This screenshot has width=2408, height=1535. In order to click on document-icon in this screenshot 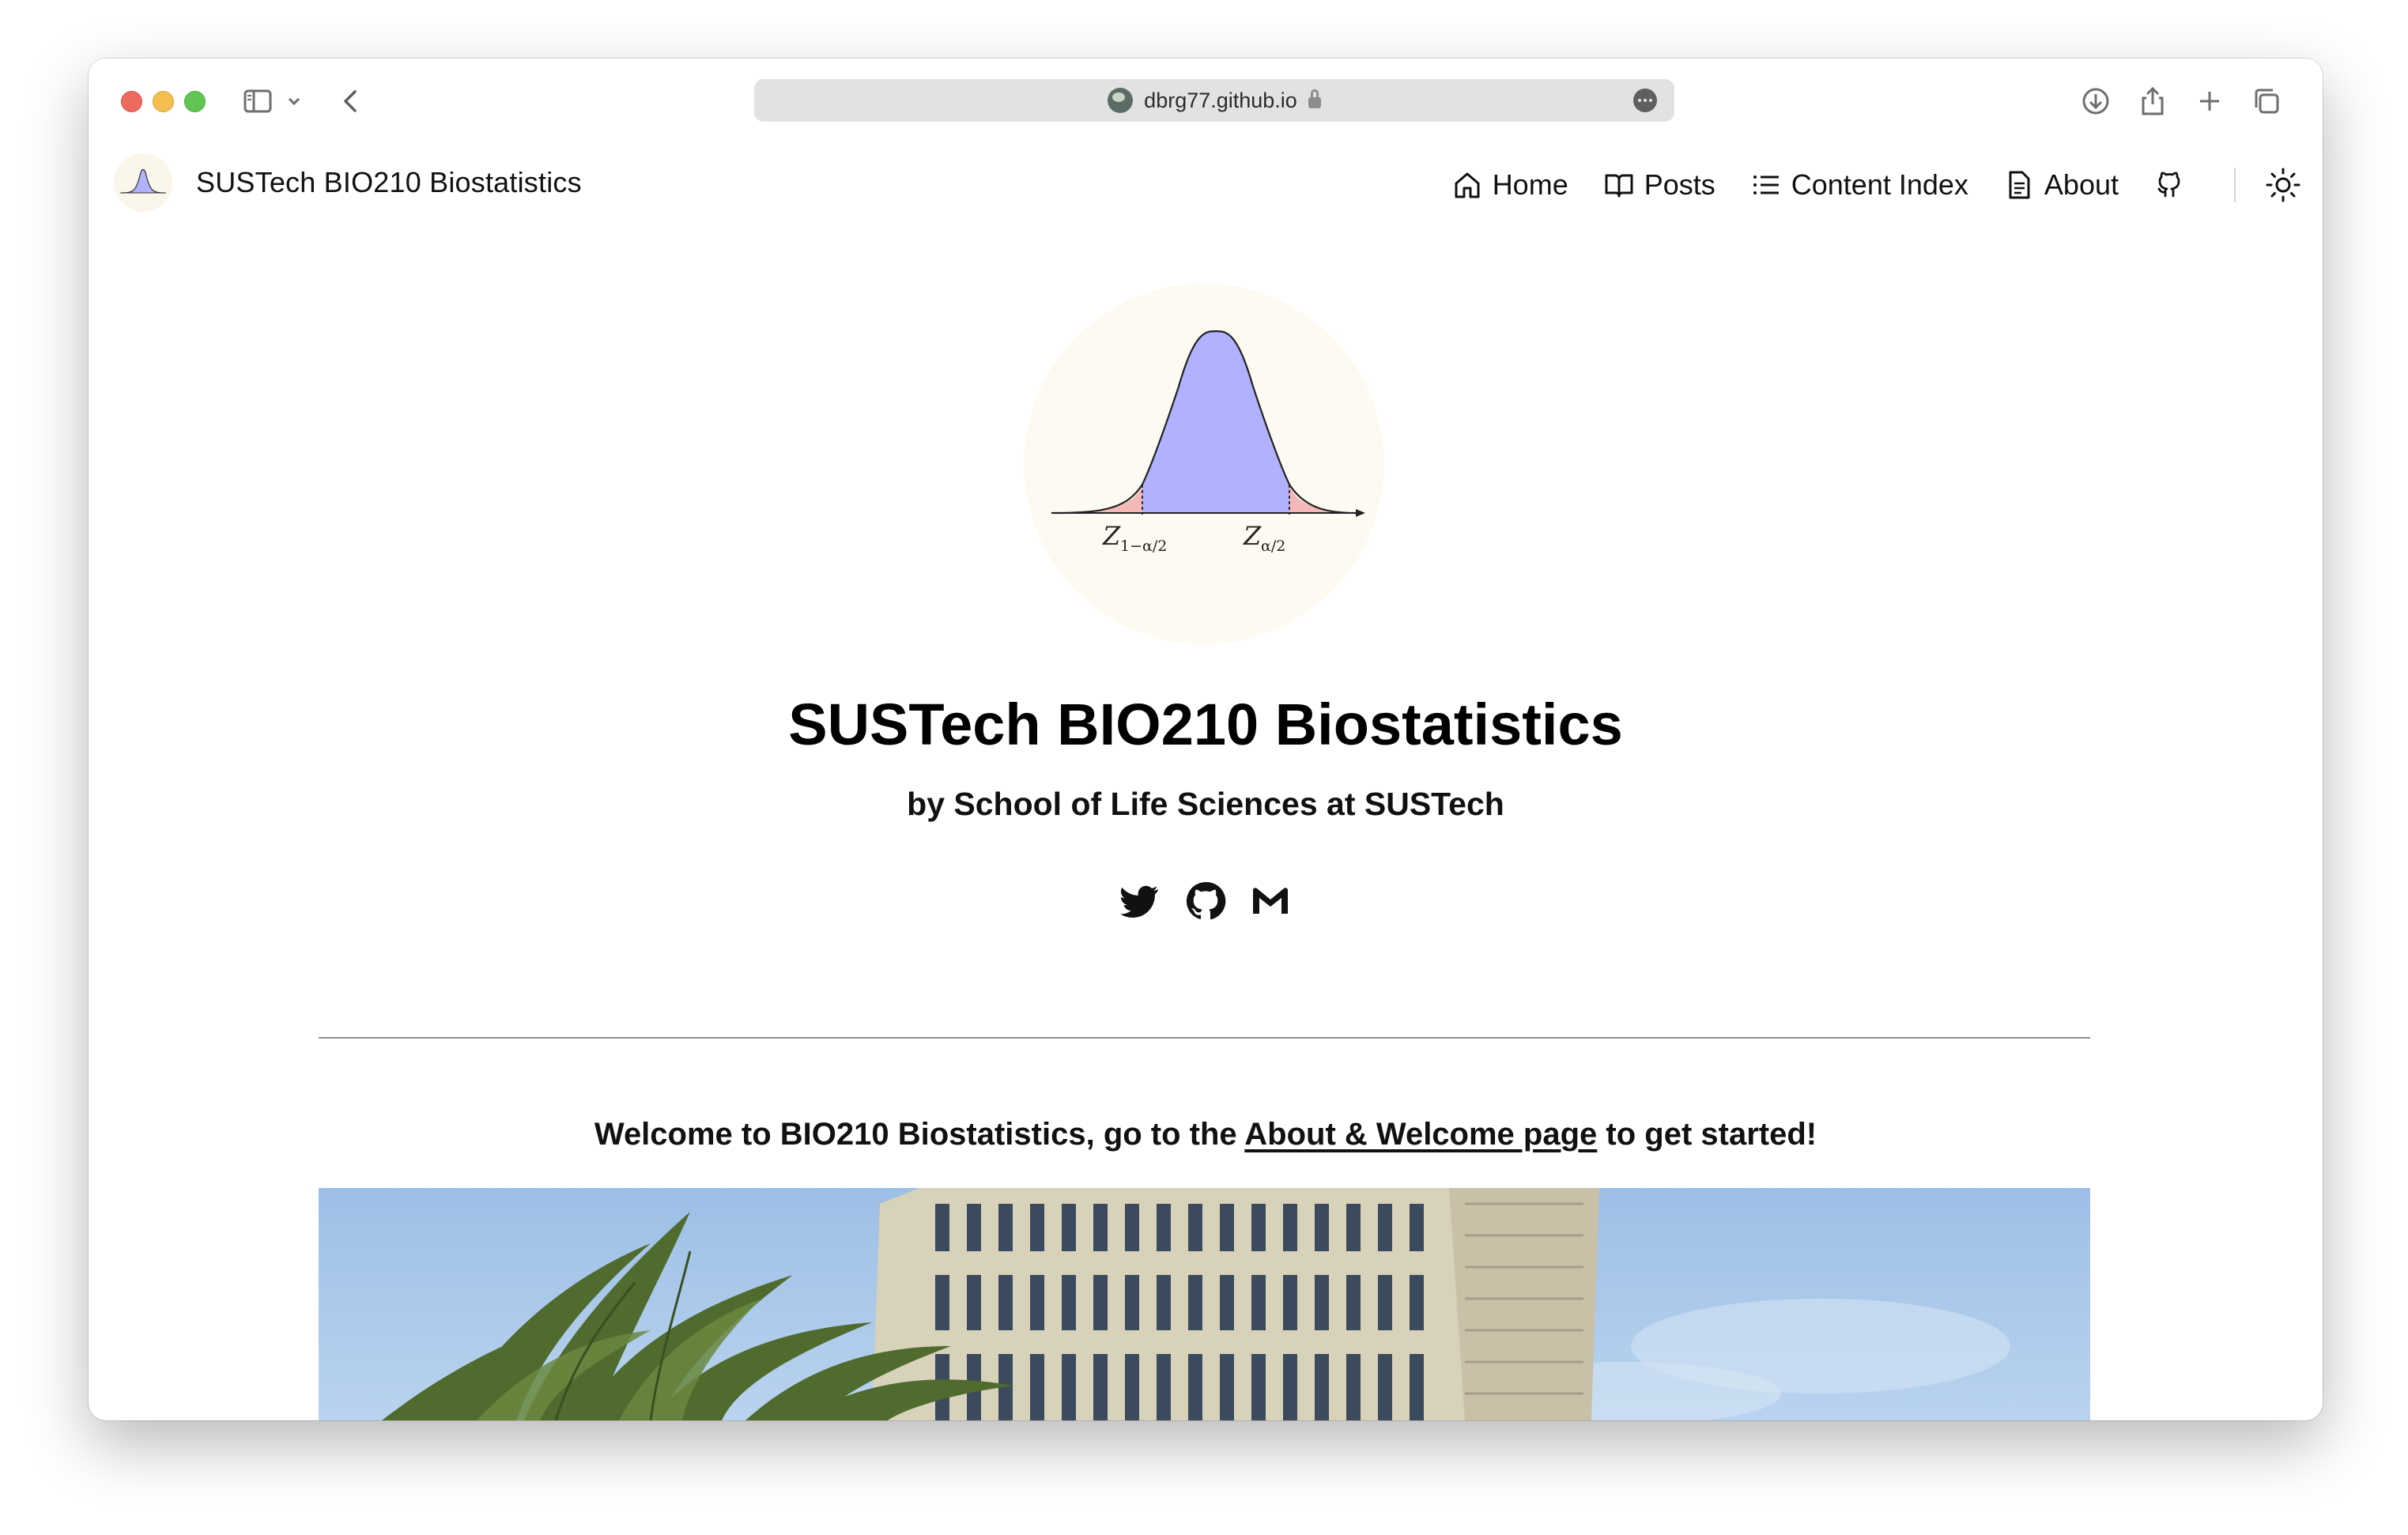, I will do `click(2019, 185)`.